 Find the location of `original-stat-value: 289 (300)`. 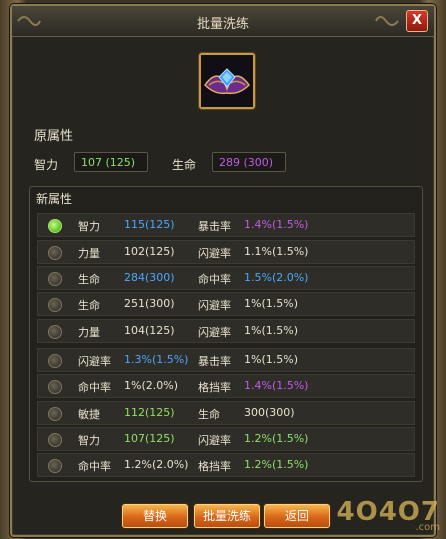

original-stat-value: 289 (300) is located at coordinates (249, 162).